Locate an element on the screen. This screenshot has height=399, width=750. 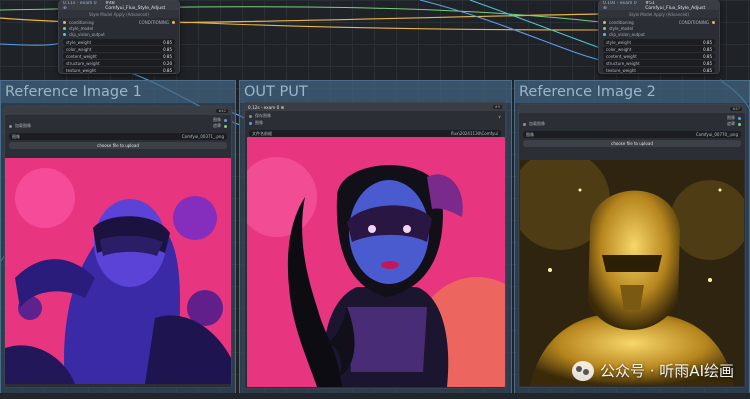
group-title: Reference Image 1 is located at coordinates (118, 92).